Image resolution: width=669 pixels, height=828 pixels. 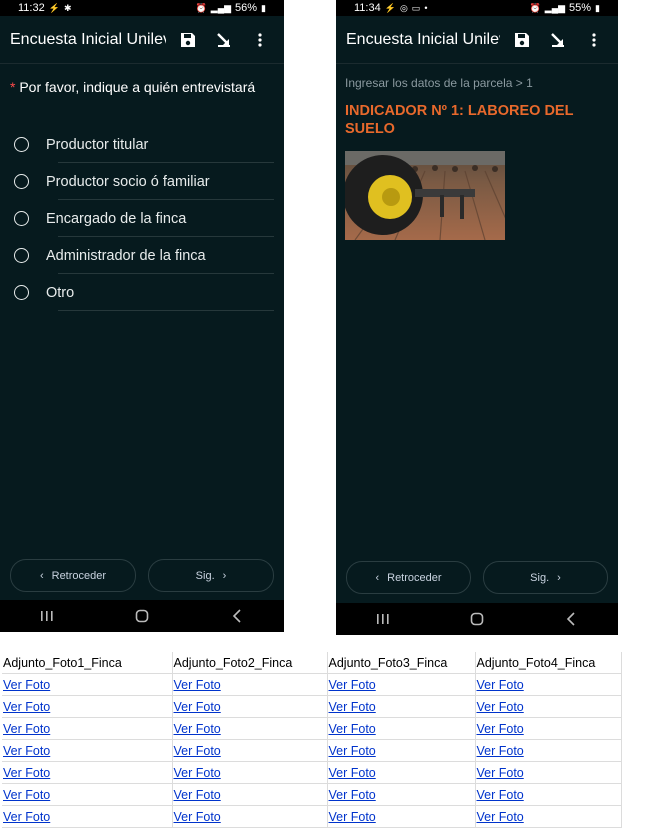 What do you see at coordinates (87, 663) in the screenshot?
I see `column-header: Adjunto_Foto1_Finca` at bounding box center [87, 663].